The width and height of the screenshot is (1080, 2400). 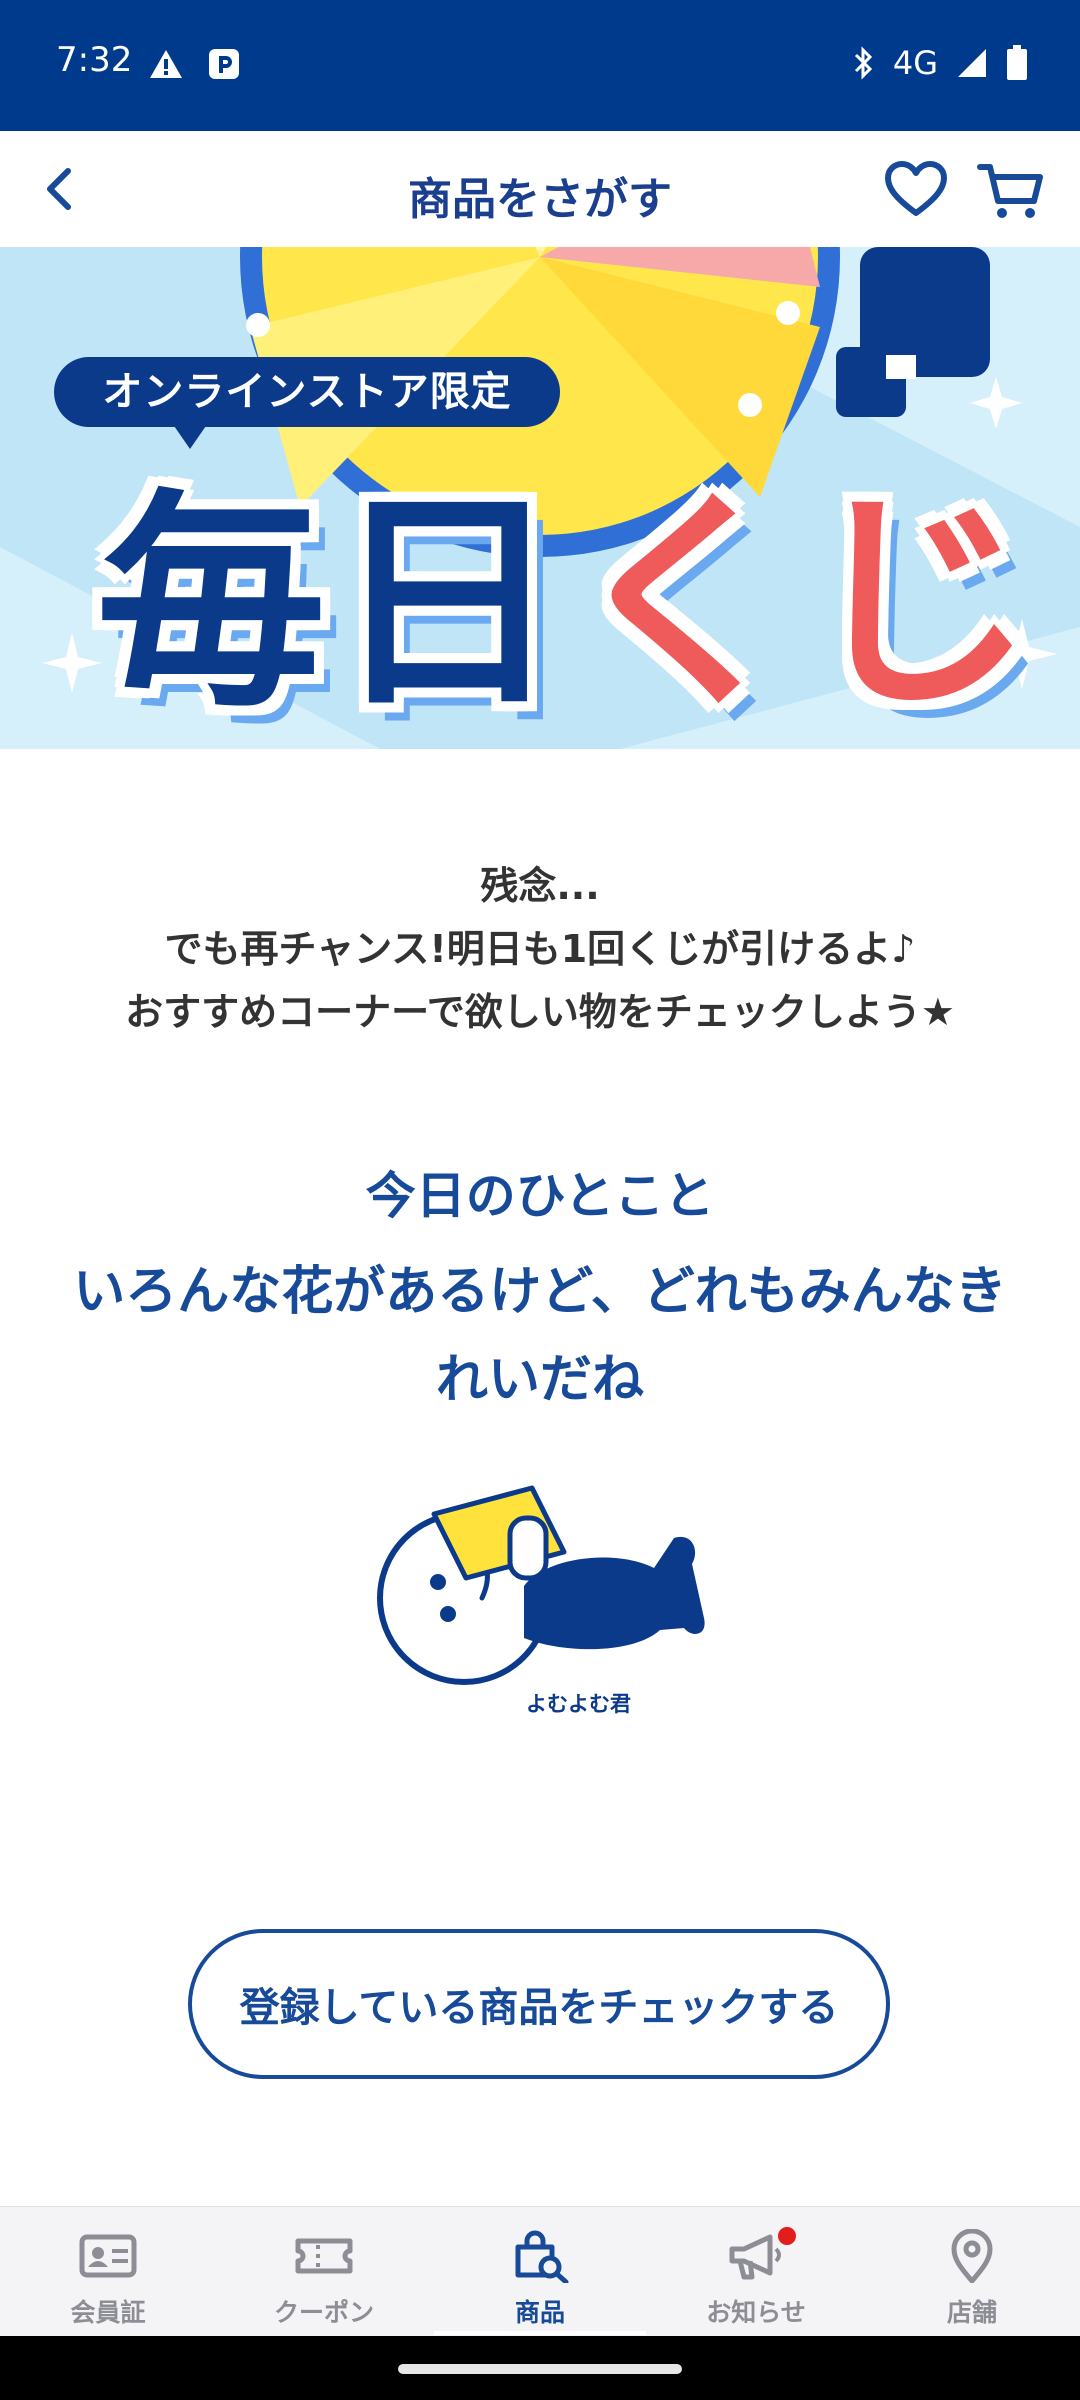 I want to click on parking-app-icon, so click(x=224, y=64).